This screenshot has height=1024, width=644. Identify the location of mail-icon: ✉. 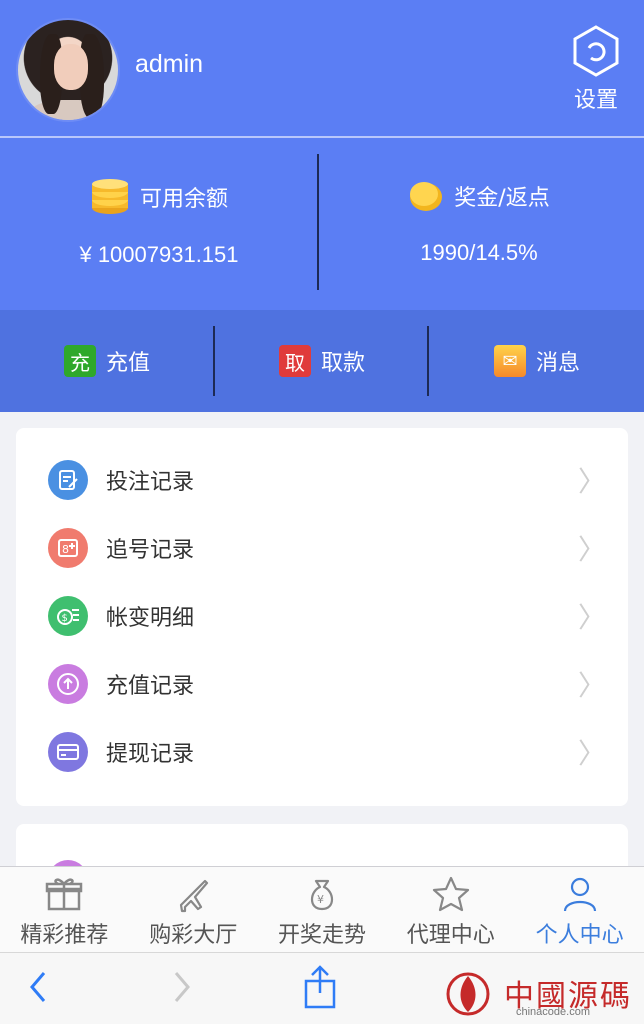
(509, 361).